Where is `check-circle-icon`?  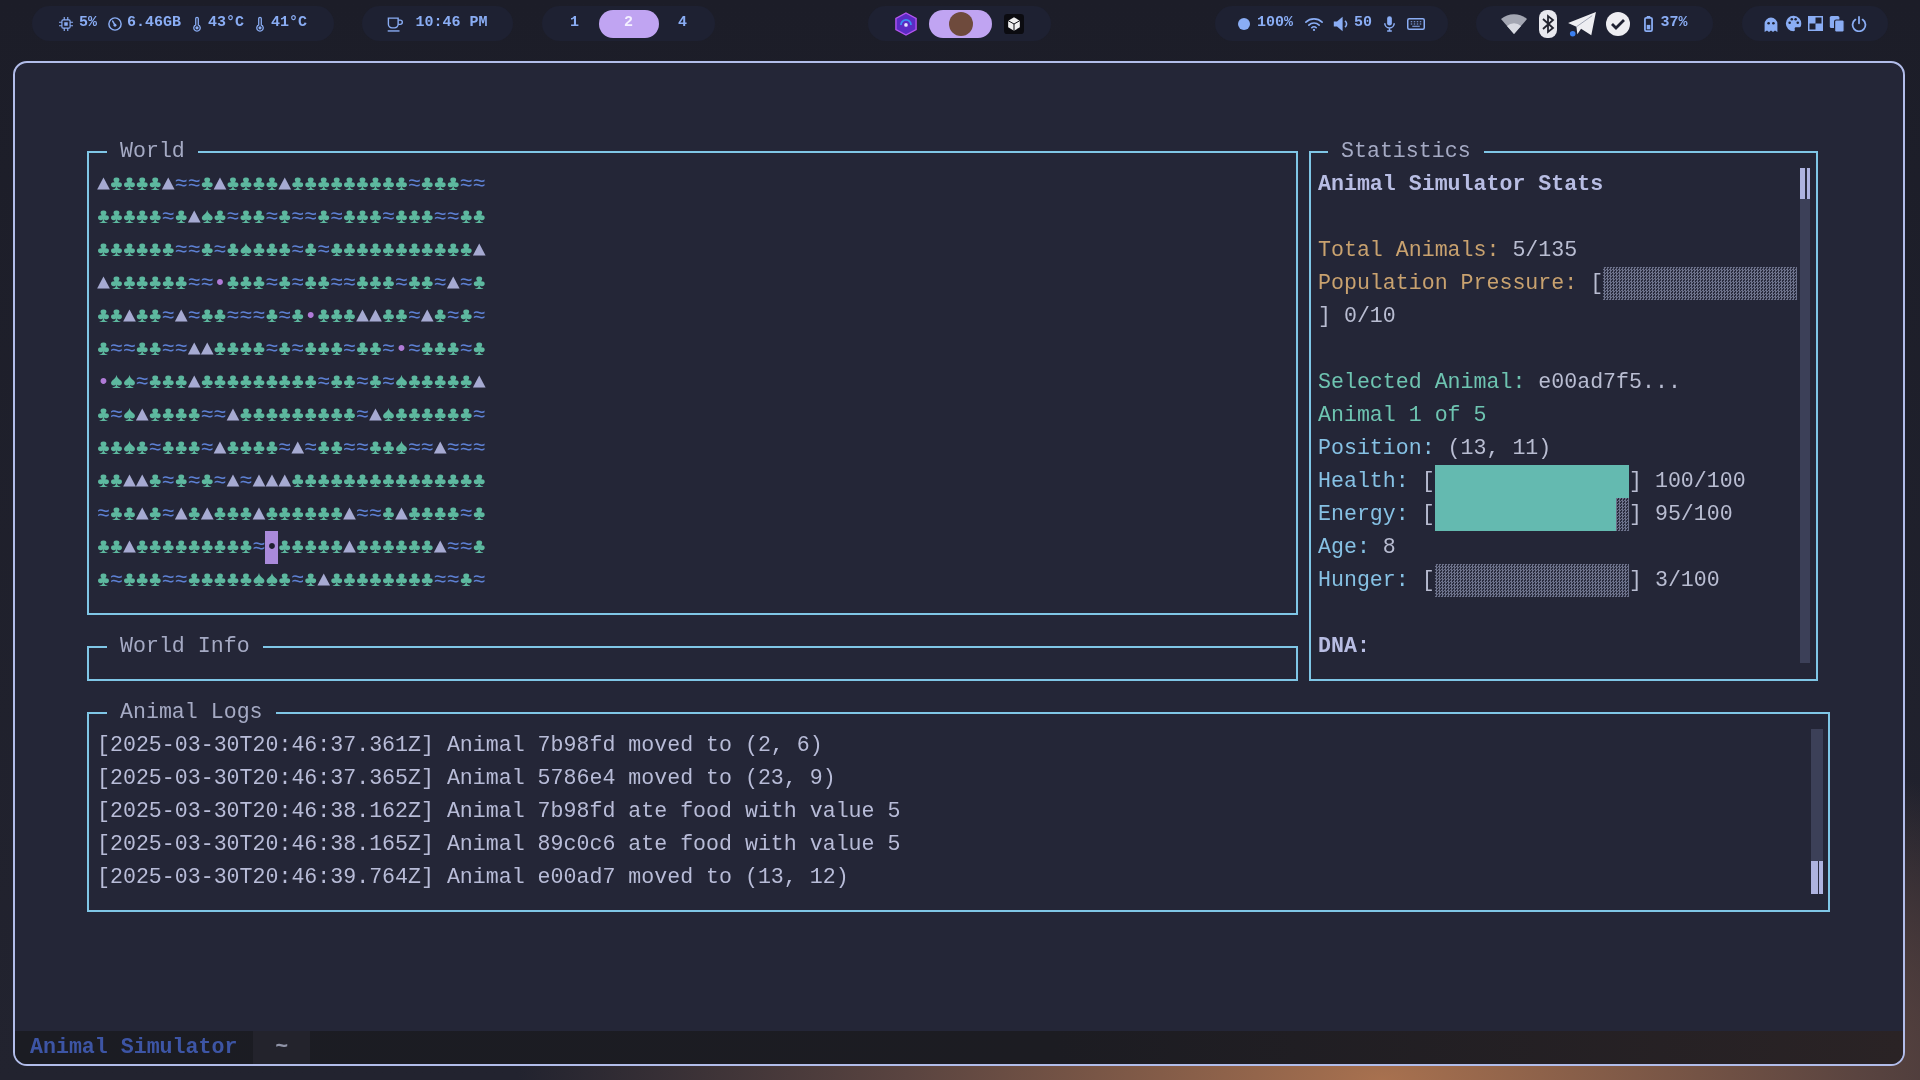 check-circle-icon is located at coordinates (1618, 23).